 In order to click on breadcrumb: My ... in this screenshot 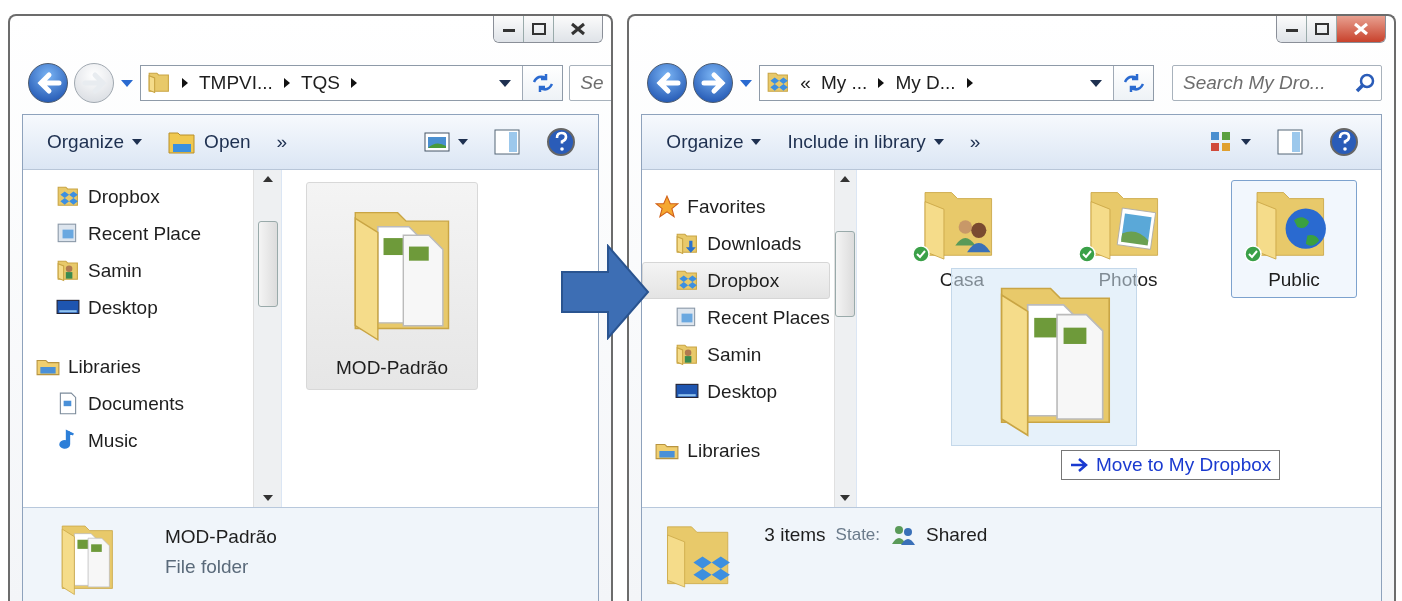, I will do `click(844, 83)`.